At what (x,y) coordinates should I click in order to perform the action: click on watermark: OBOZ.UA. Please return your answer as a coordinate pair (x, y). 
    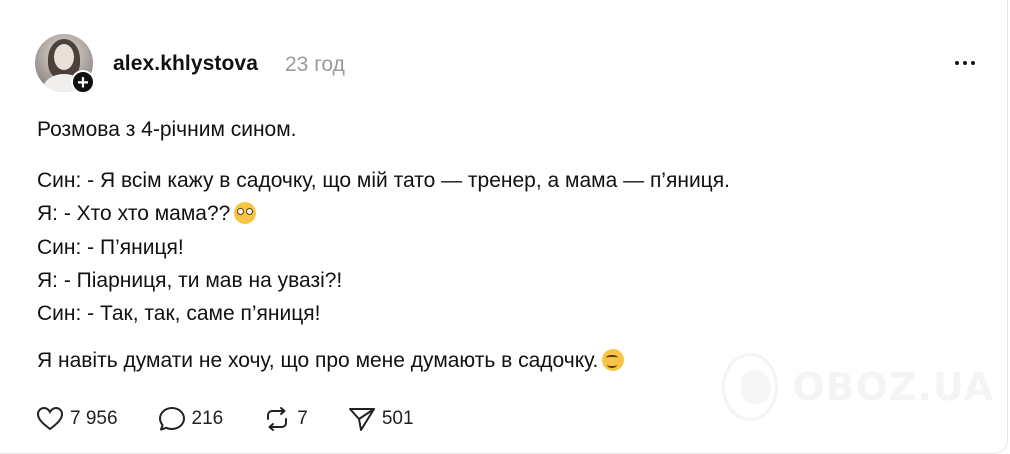
    Looking at the image, I should click on (858, 387).